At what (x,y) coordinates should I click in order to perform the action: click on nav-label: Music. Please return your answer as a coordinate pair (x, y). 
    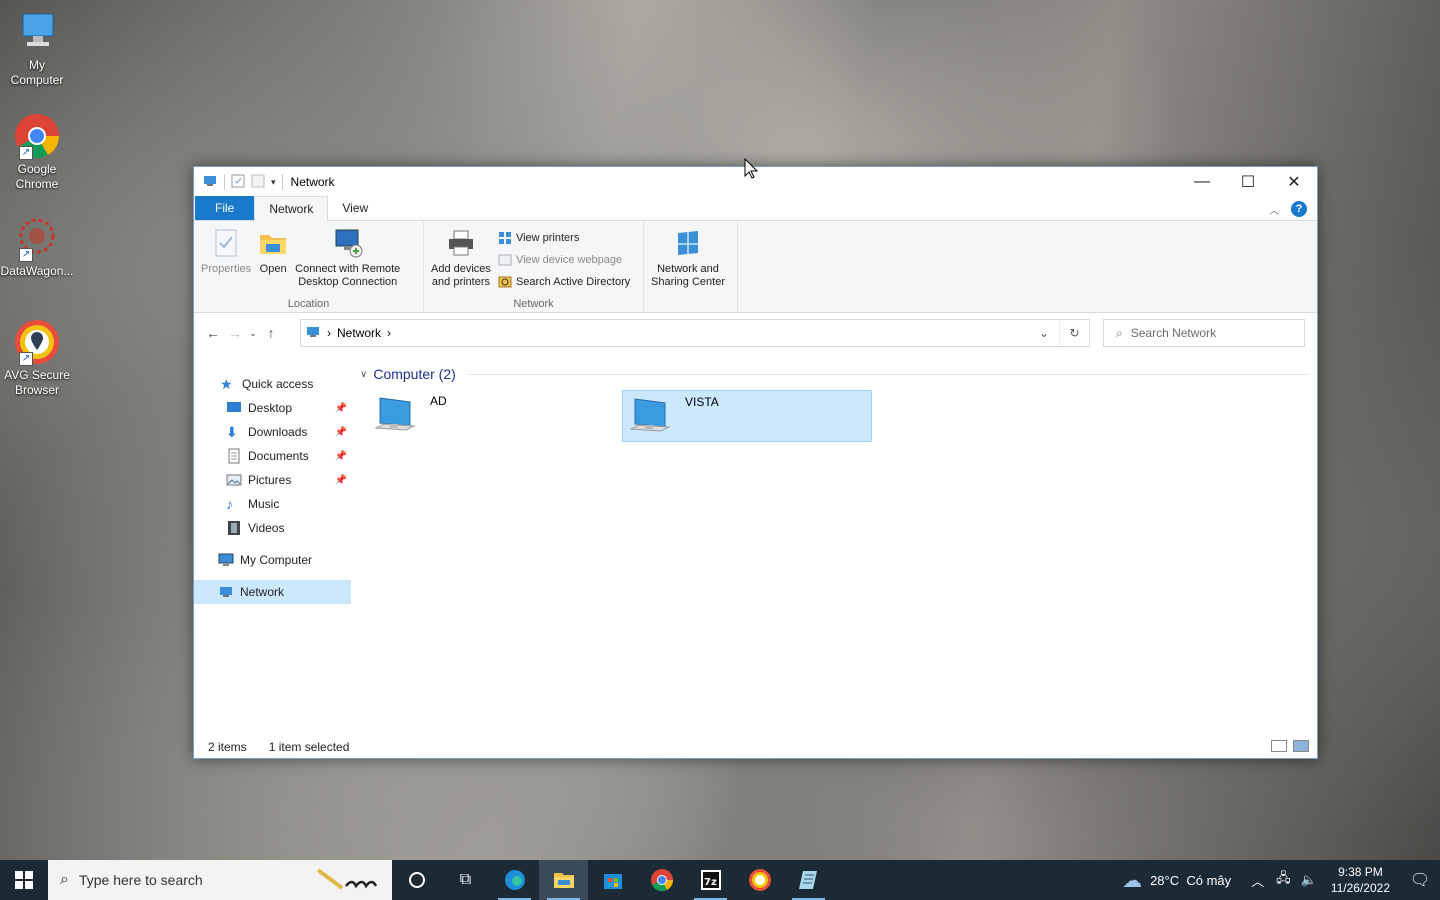
    Looking at the image, I should click on (264, 504).